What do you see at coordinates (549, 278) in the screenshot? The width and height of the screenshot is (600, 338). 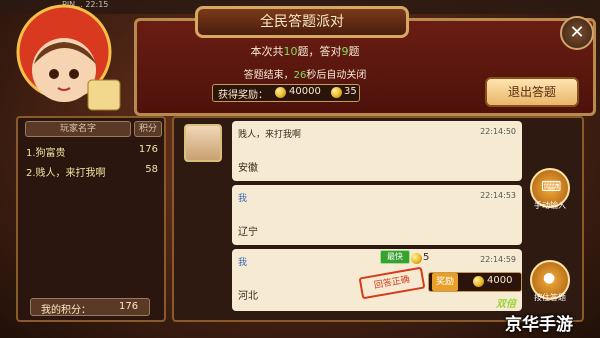 I see `microphone-icon: ●` at bounding box center [549, 278].